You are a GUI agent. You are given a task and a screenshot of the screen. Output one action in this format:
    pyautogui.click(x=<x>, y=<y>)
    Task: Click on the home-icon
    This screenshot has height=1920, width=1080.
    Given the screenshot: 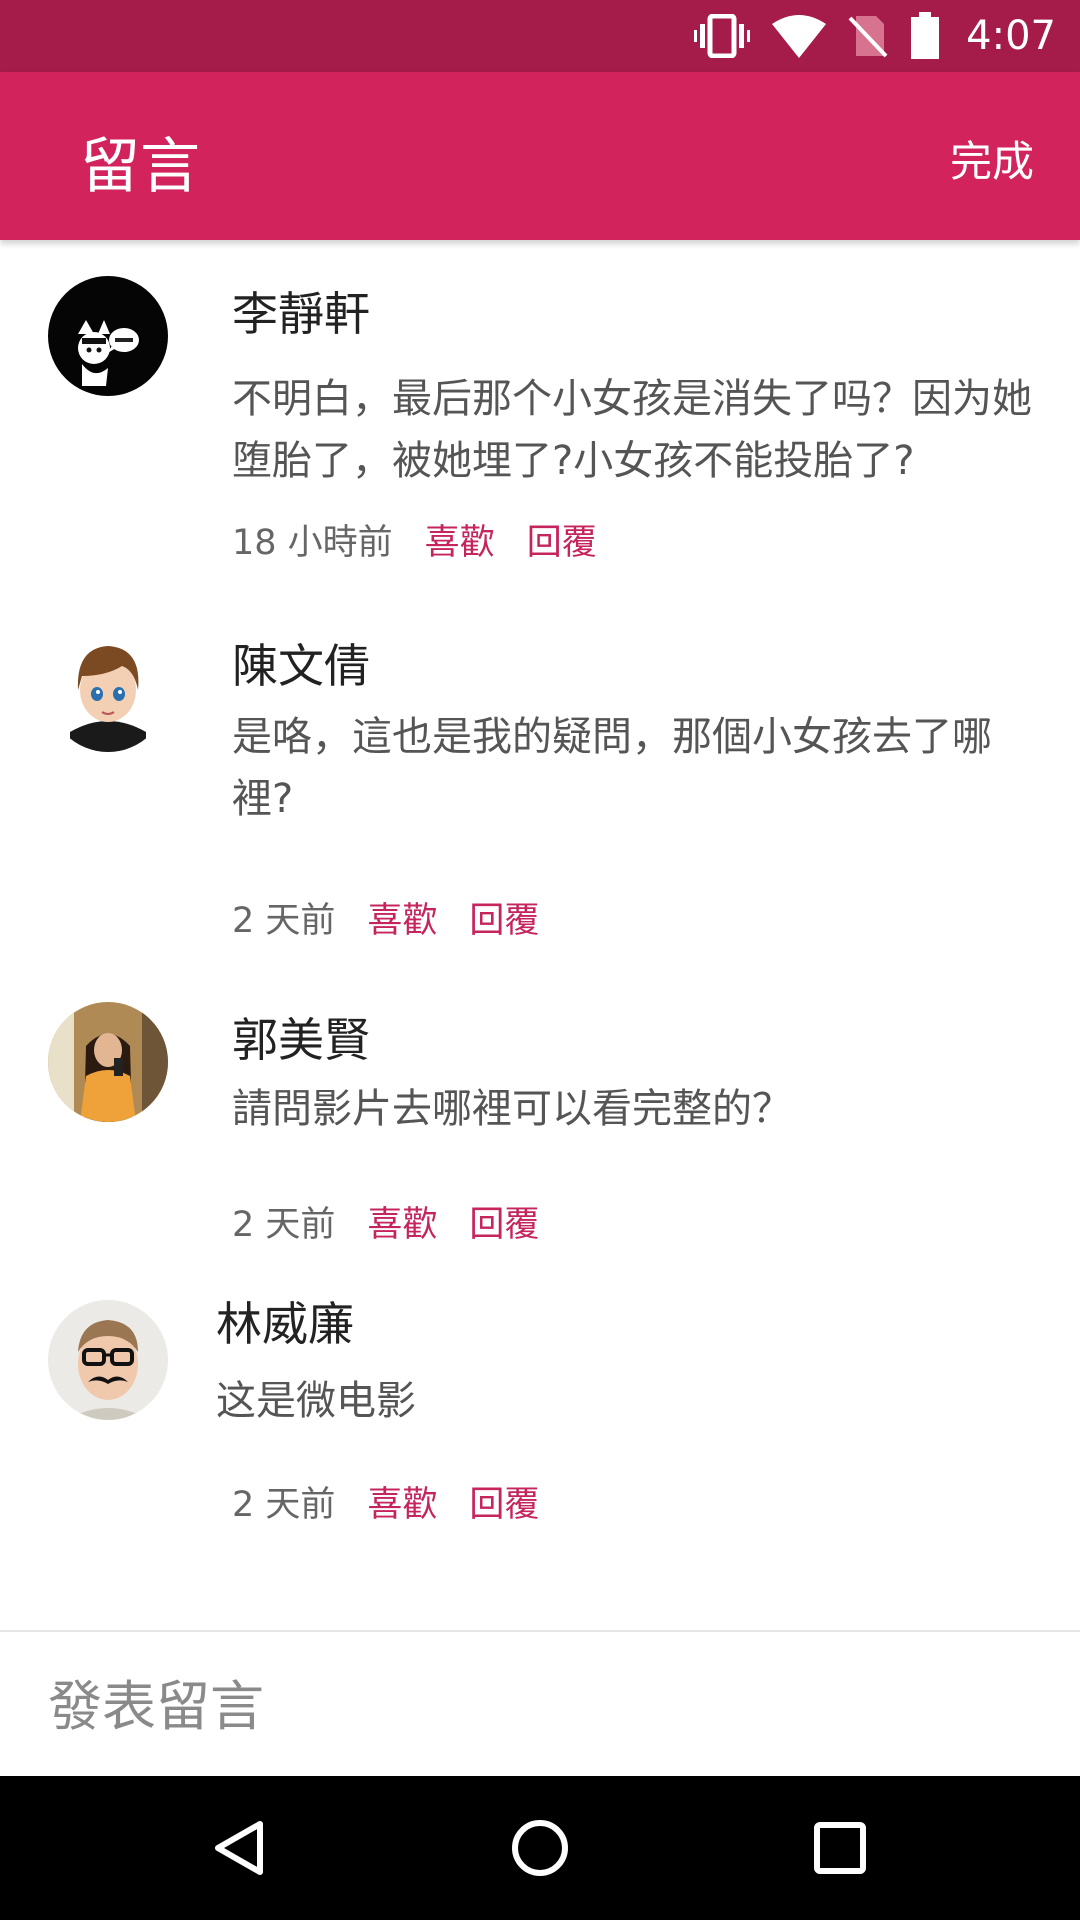 What is the action you would take?
    pyautogui.click(x=540, y=1848)
    